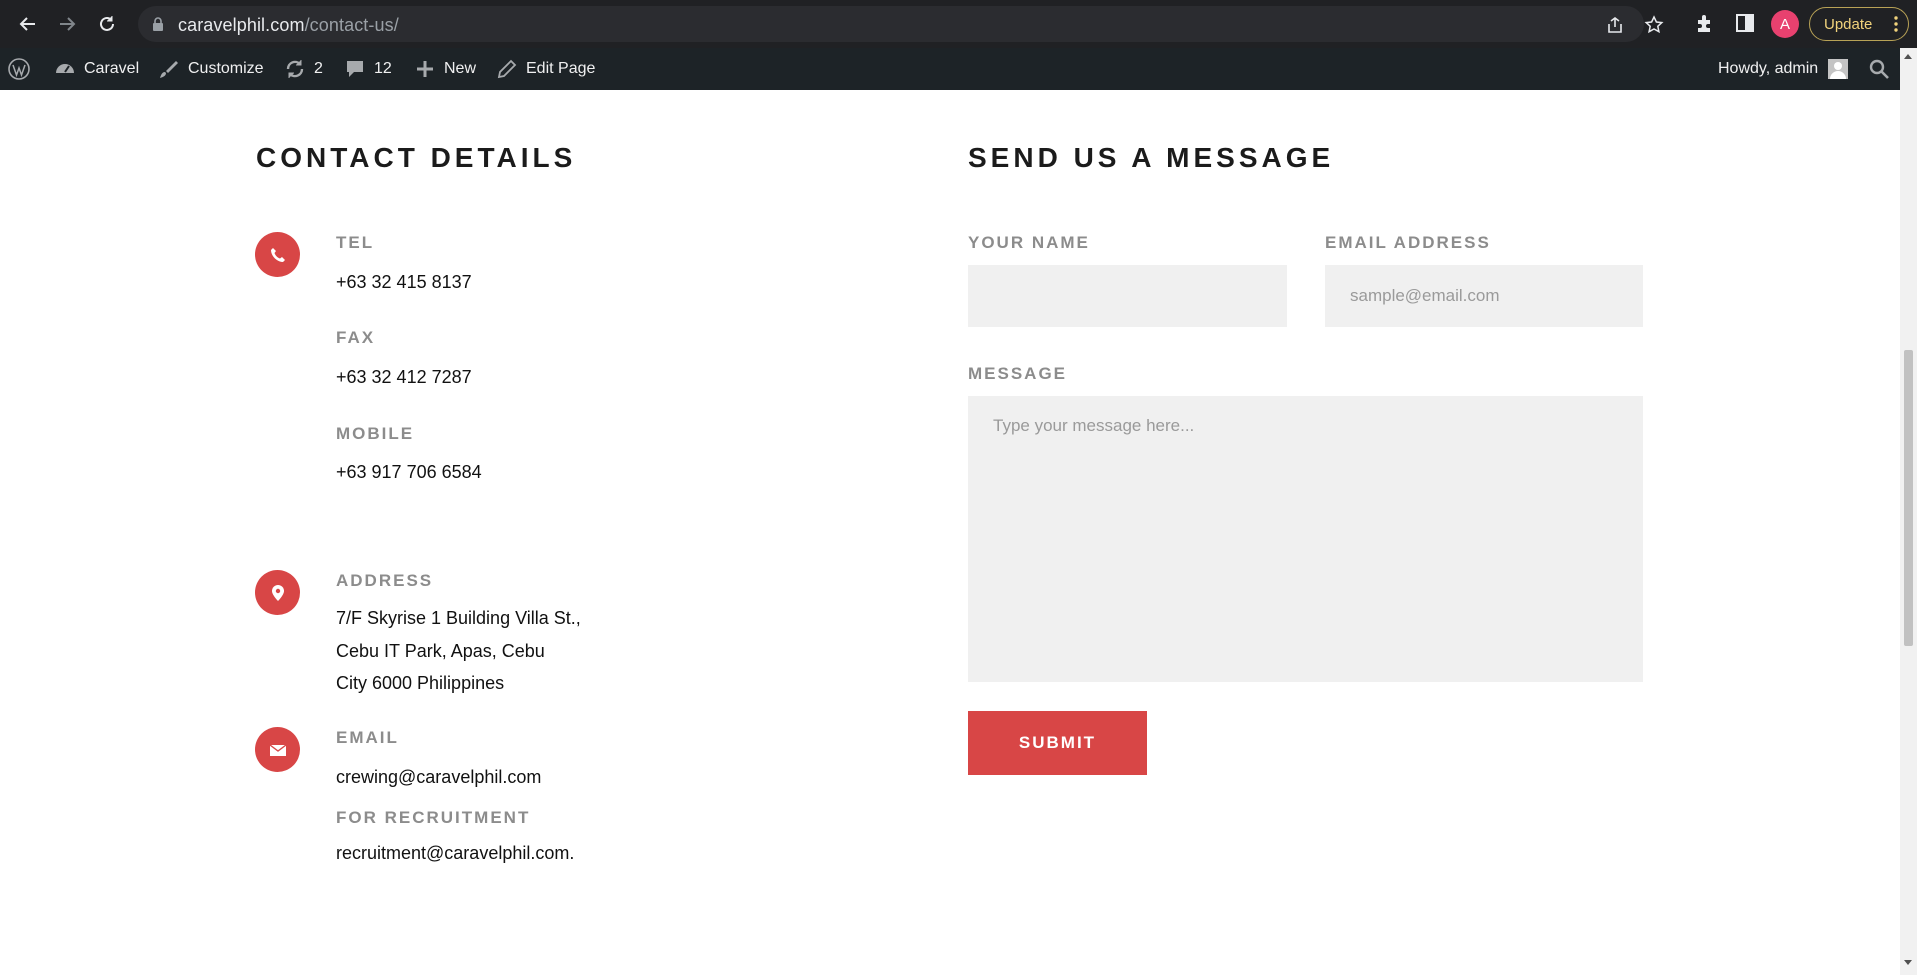 This screenshot has width=1917, height=975. I want to click on bookmark-star-icon, so click(1654, 25).